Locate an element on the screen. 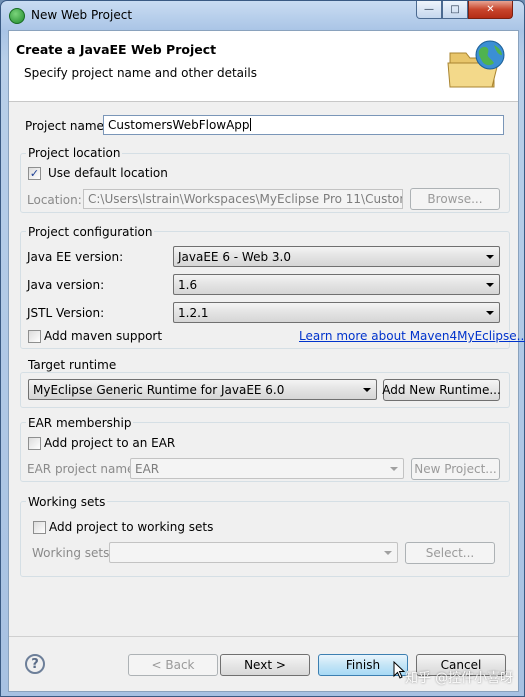  help-glyph: ? is located at coordinates (35, 664).